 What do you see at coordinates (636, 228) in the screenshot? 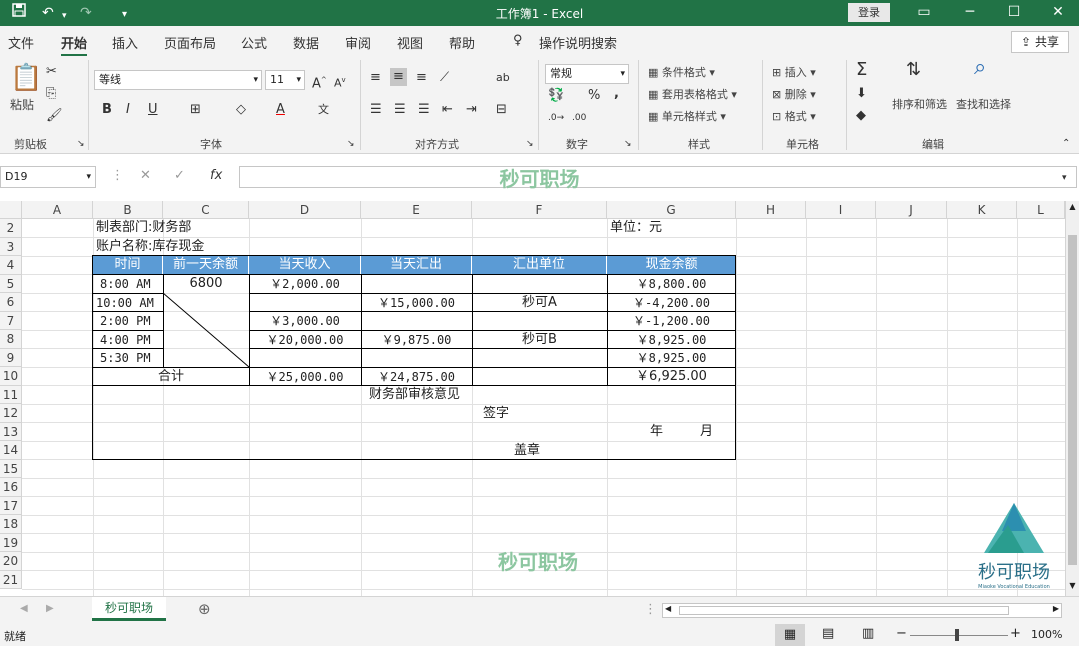
I see `unit-label-cell: 单位：元` at bounding box center [636, 228].